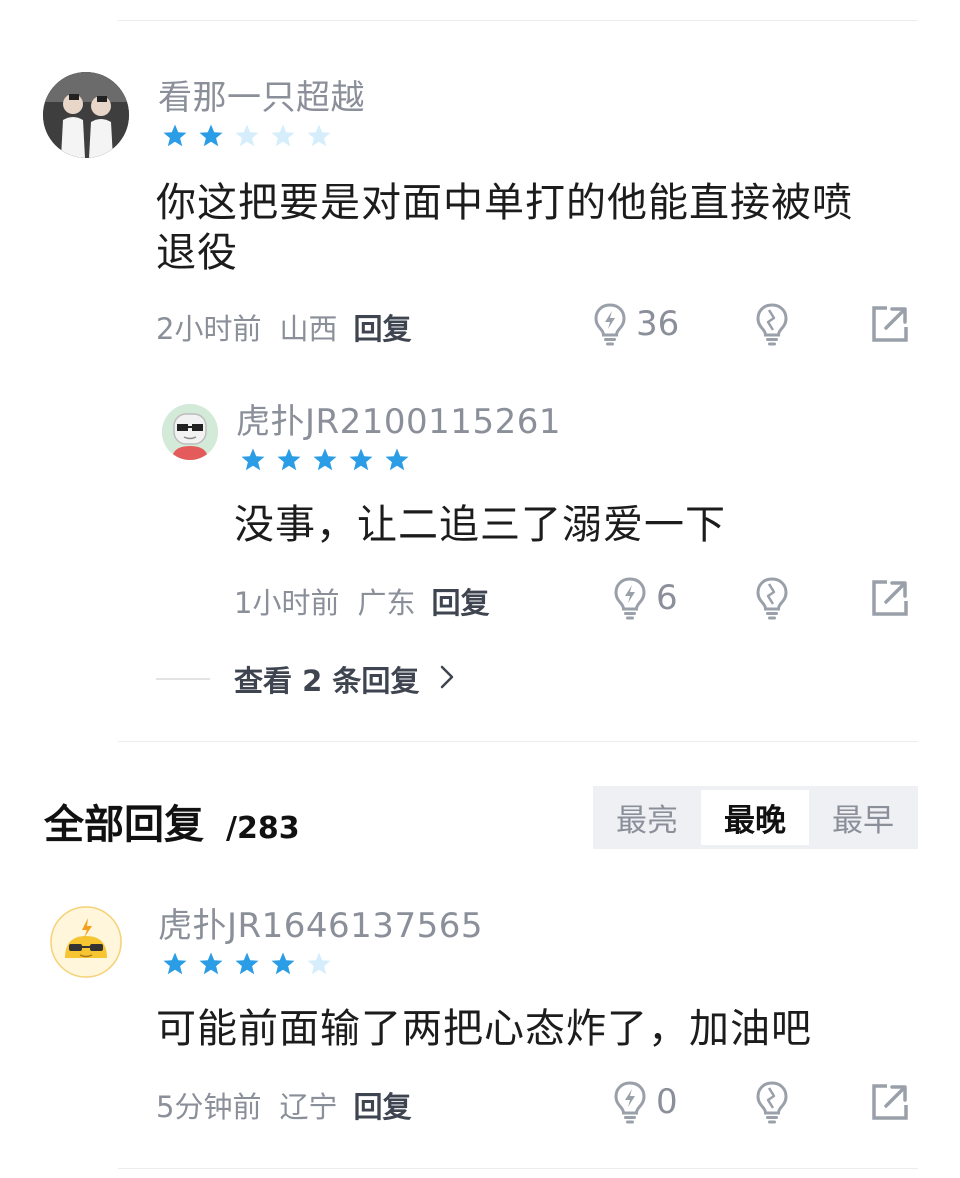 This screenshot has width=960, height=1178. I want to click on sort-toggle: 最亮 最晚 最早, so click(755, 817).